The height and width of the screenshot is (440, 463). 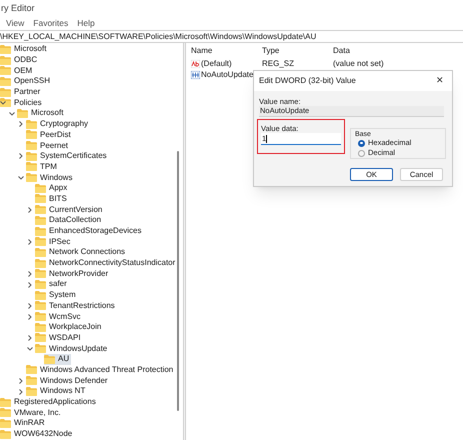 I want to click on tree-item: EnhancedStorageDevices, so click(x=89, y=231).